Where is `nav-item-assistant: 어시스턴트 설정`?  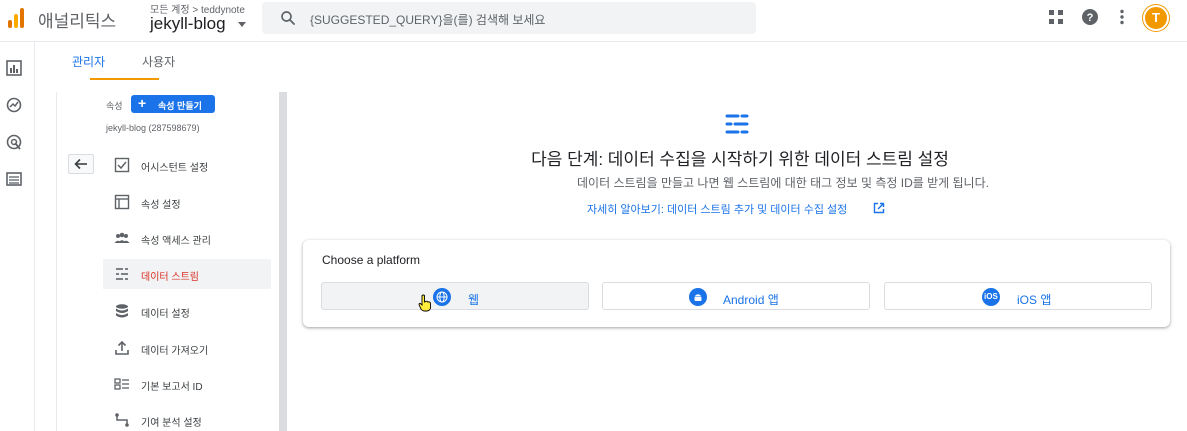 nav-item-assistant: 어시스턴트 설정 is located at coordinates (187, 165).